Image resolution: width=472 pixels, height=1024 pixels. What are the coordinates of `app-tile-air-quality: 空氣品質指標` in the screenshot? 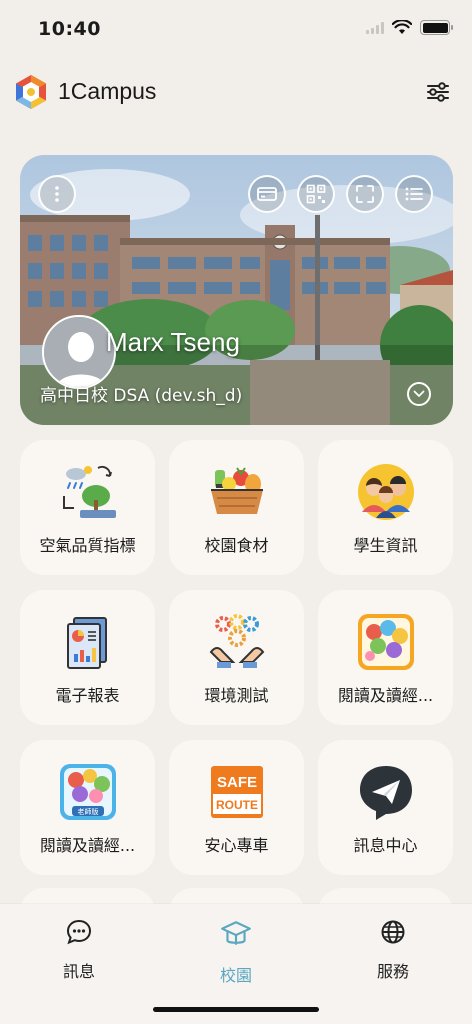 It's located at (87, 507).